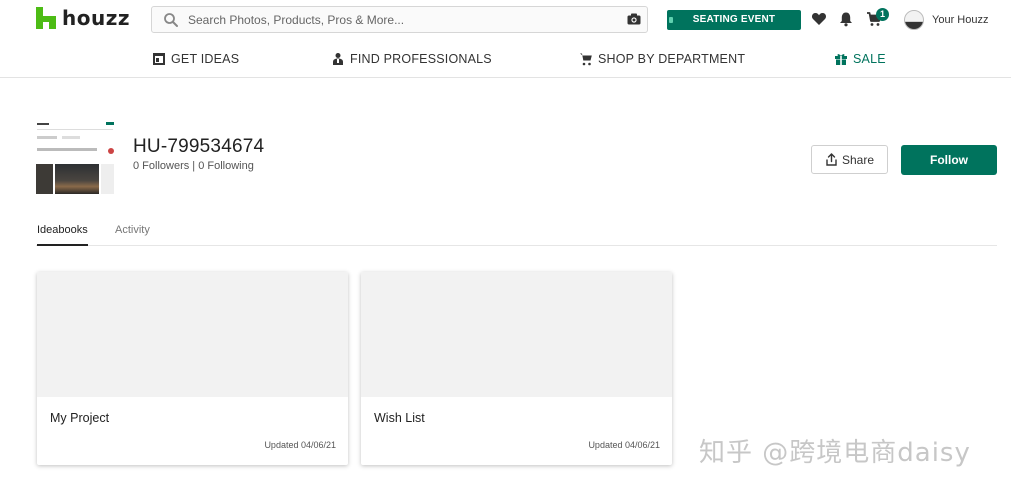  What do you see at coordinates (338, 59) in the screenshot?
I see `professional-icon` at bounding box center [338, 59].